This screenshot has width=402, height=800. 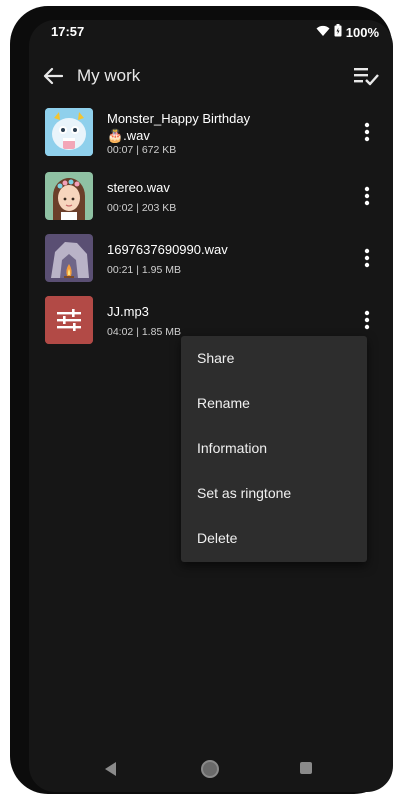 I want to click on file-duration: 00:07, so click(x=120, y=150).